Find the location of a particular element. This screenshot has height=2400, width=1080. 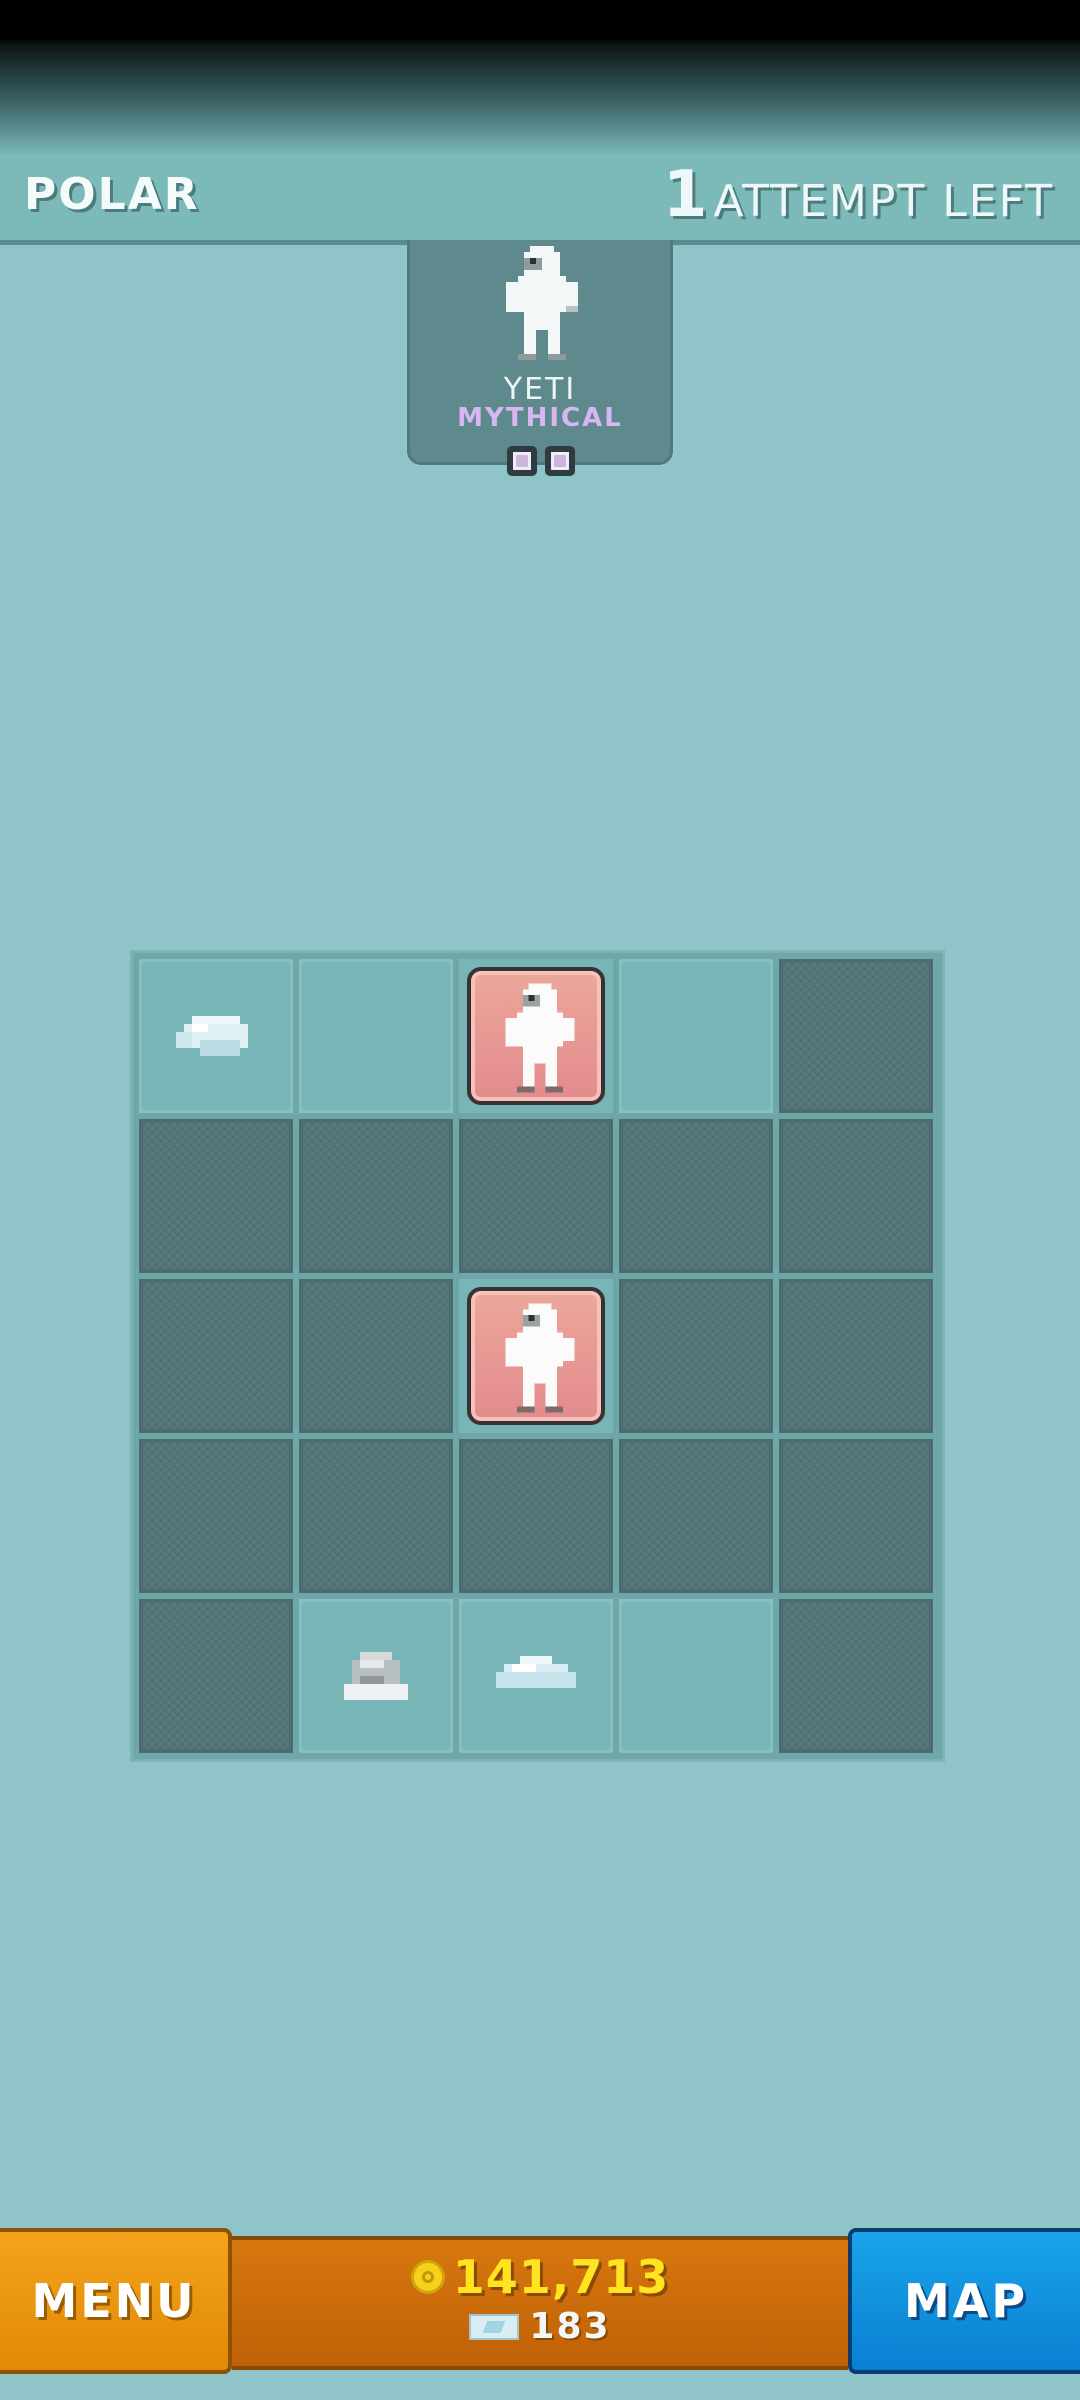

menu-button: MENU is located at coordinates (116, 2301).